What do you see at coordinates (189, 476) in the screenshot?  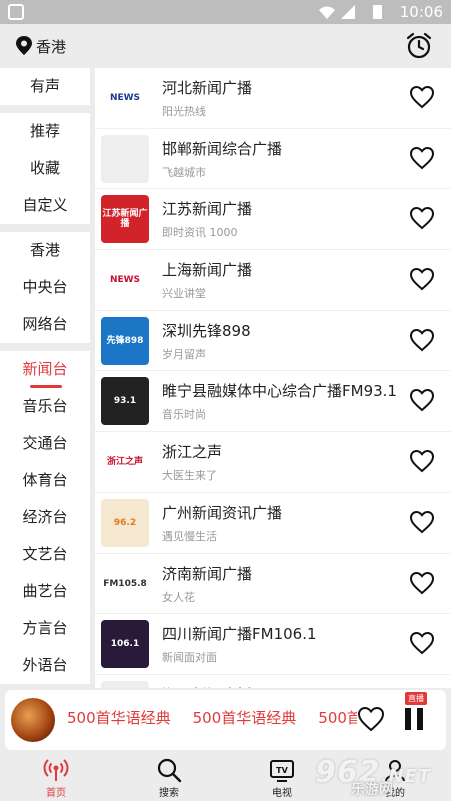 I see `station-program: 大医生来了` at bounding box center [189, 476].